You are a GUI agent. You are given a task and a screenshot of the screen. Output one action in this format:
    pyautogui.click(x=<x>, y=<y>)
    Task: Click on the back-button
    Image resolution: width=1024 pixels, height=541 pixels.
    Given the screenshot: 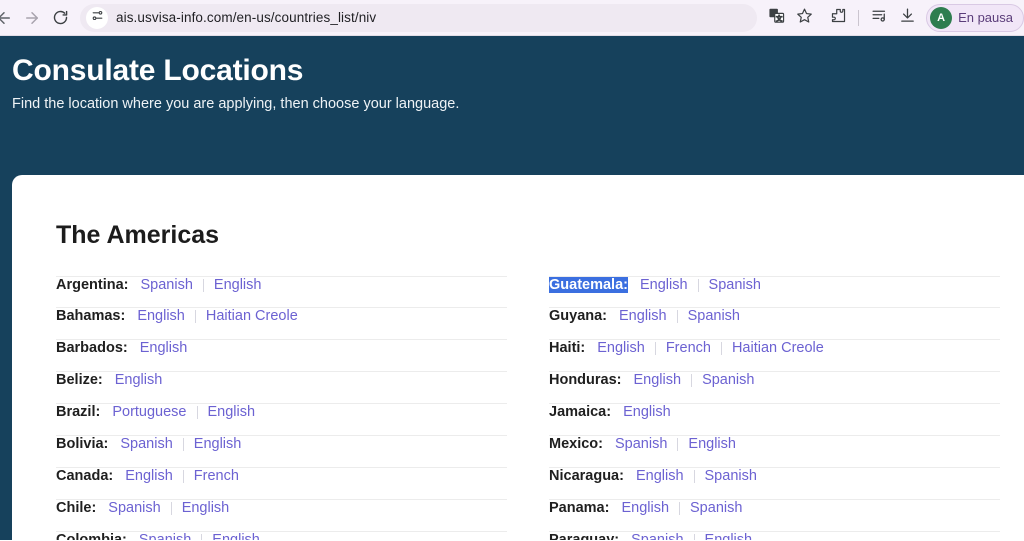 What is the action you would take?
    pyautogui.click(x=9, y=18)
    